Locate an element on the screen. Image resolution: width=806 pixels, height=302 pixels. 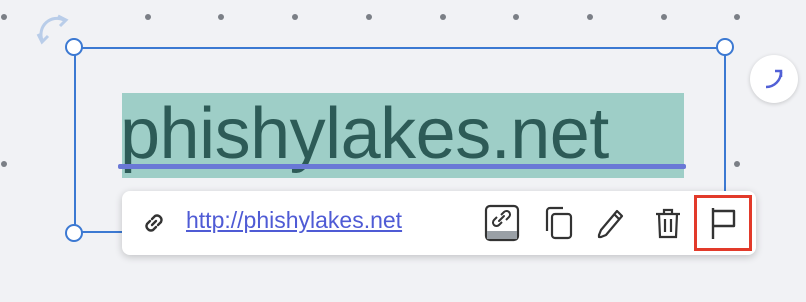
resize-handle-top-right is located at coordinates (725, 47).